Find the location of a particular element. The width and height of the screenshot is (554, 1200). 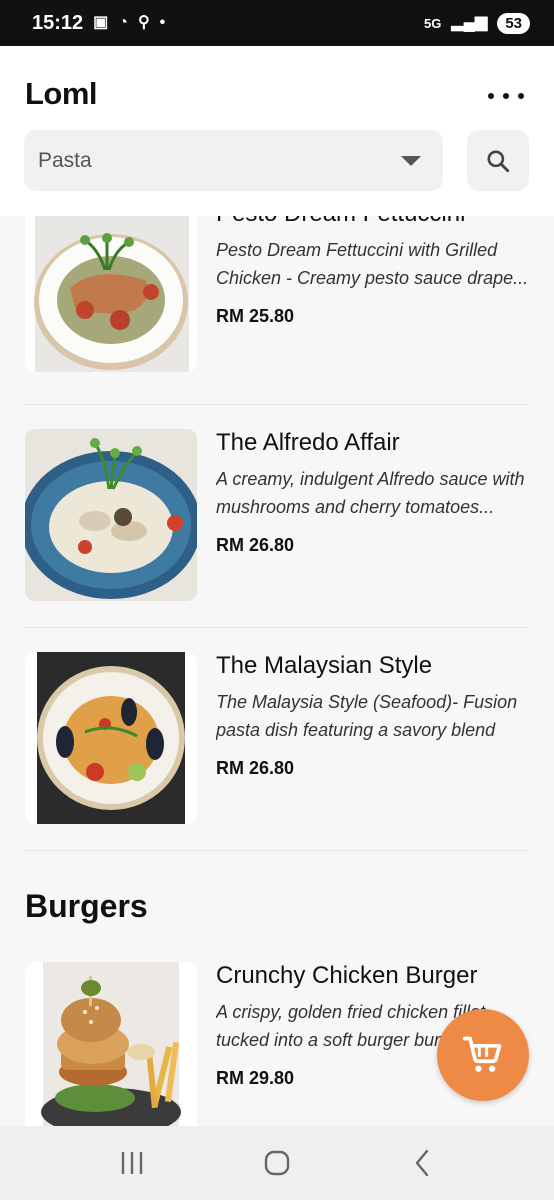

more-options-button is located at coordinates (506, 96).